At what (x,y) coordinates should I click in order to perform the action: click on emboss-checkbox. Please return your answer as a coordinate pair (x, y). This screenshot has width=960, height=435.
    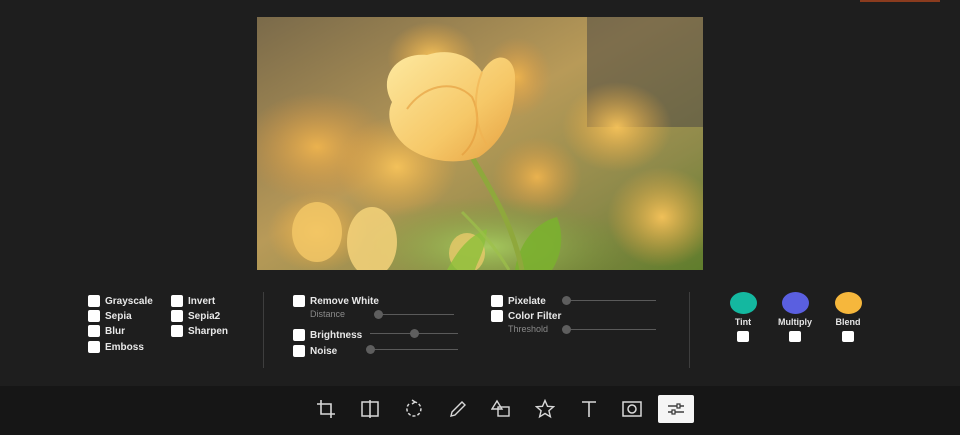
    Looking at the image, I should click on (94, 347).